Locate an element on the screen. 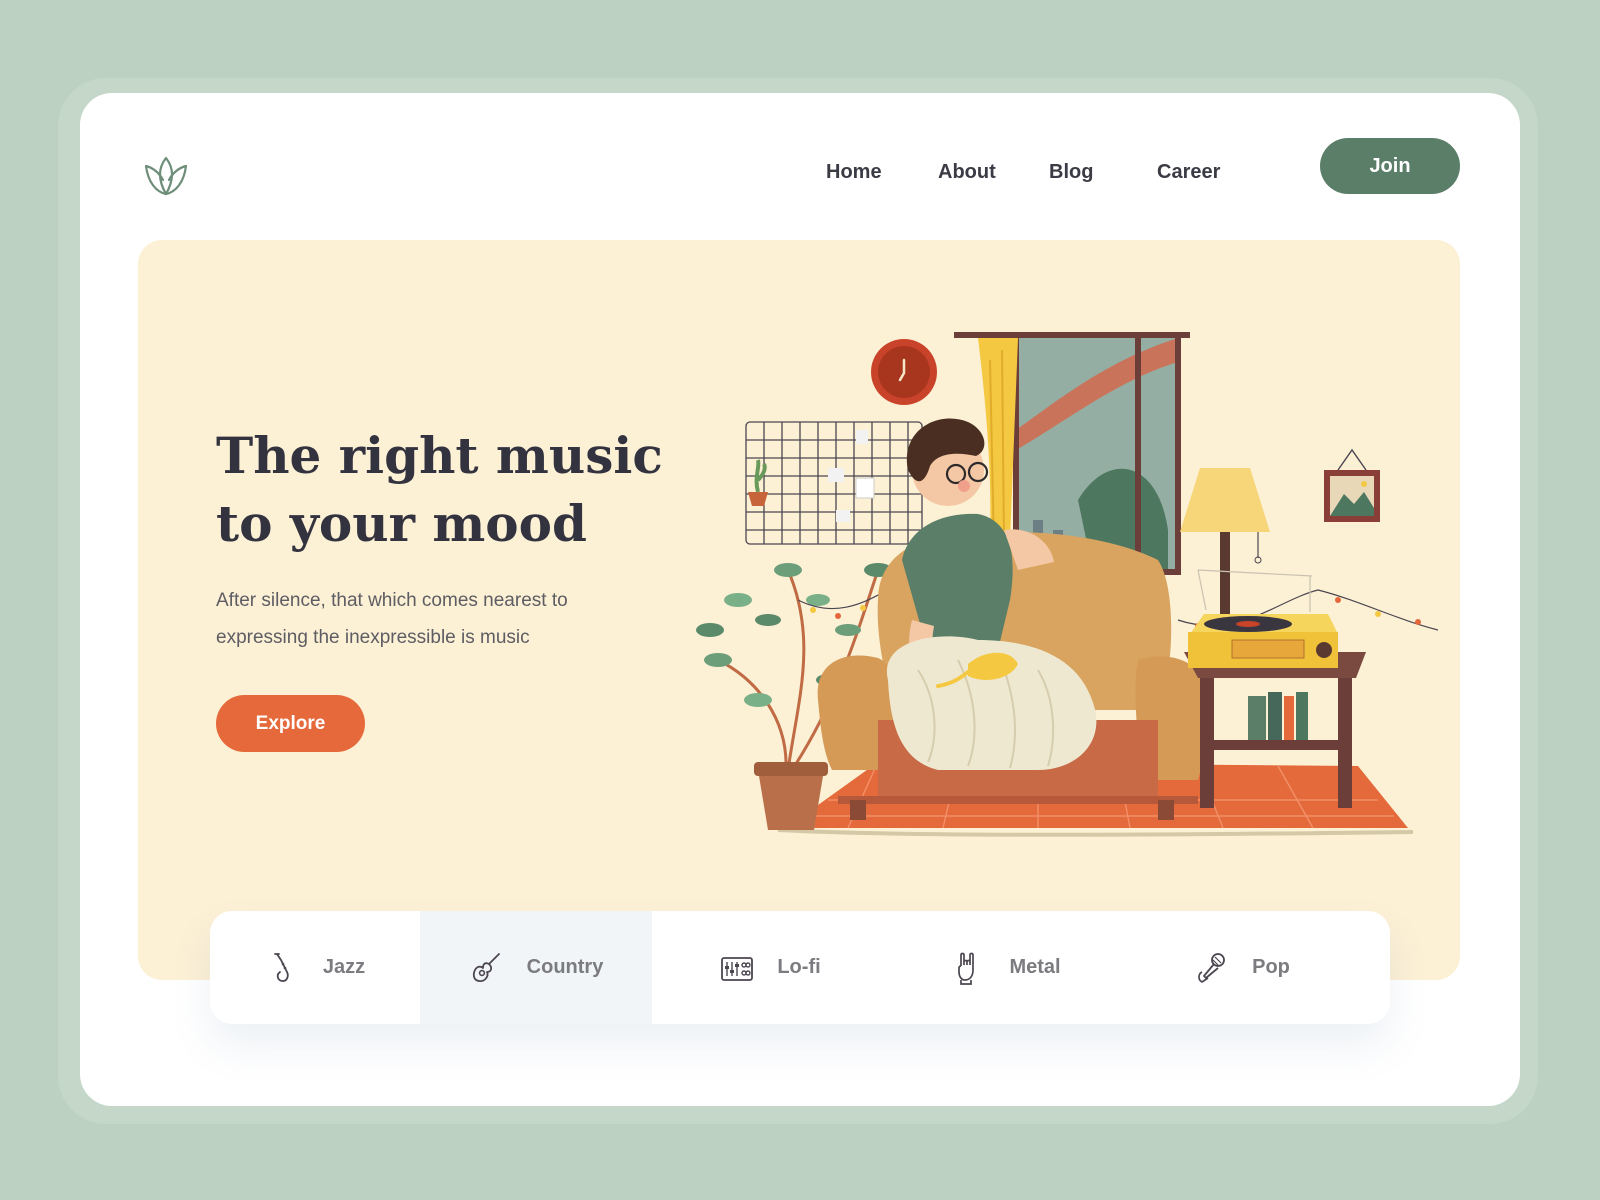  genre-tab-pop: Pop is located at coordinates (1242, 967).